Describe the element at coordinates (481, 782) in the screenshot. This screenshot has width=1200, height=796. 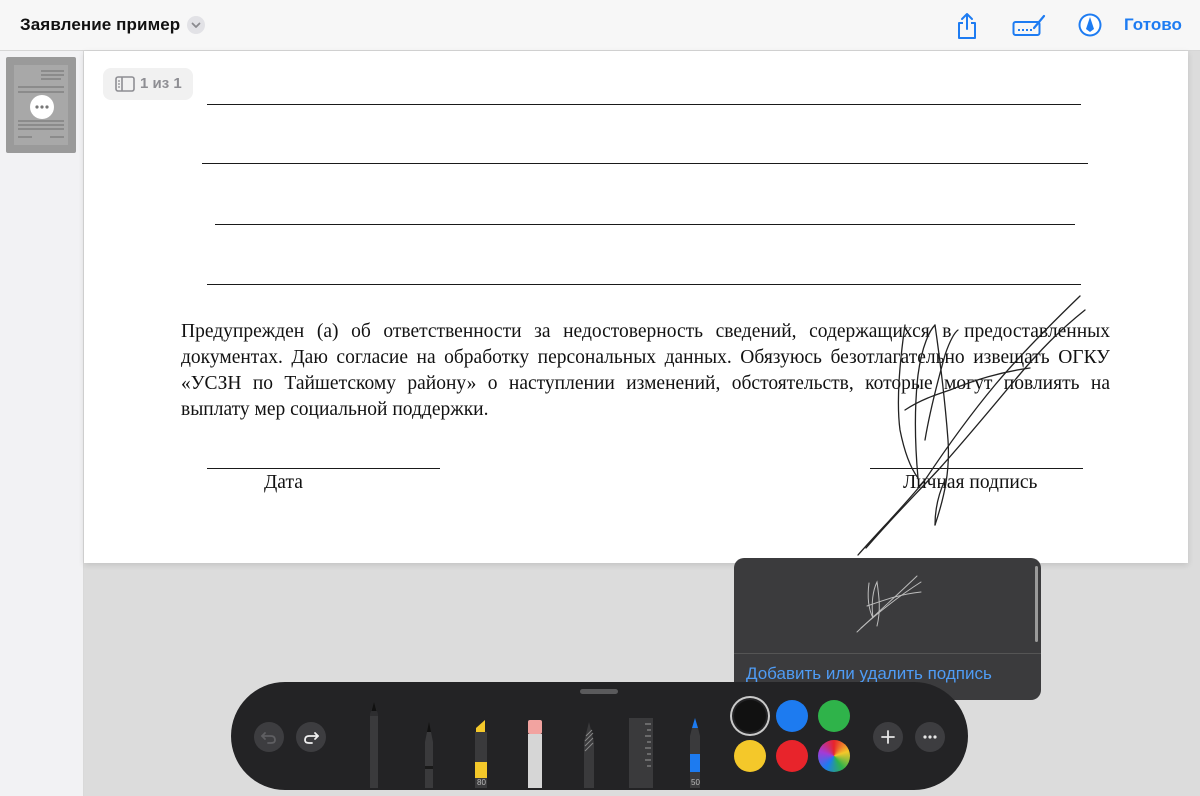
I see `highlighter-width: 80` at that location.